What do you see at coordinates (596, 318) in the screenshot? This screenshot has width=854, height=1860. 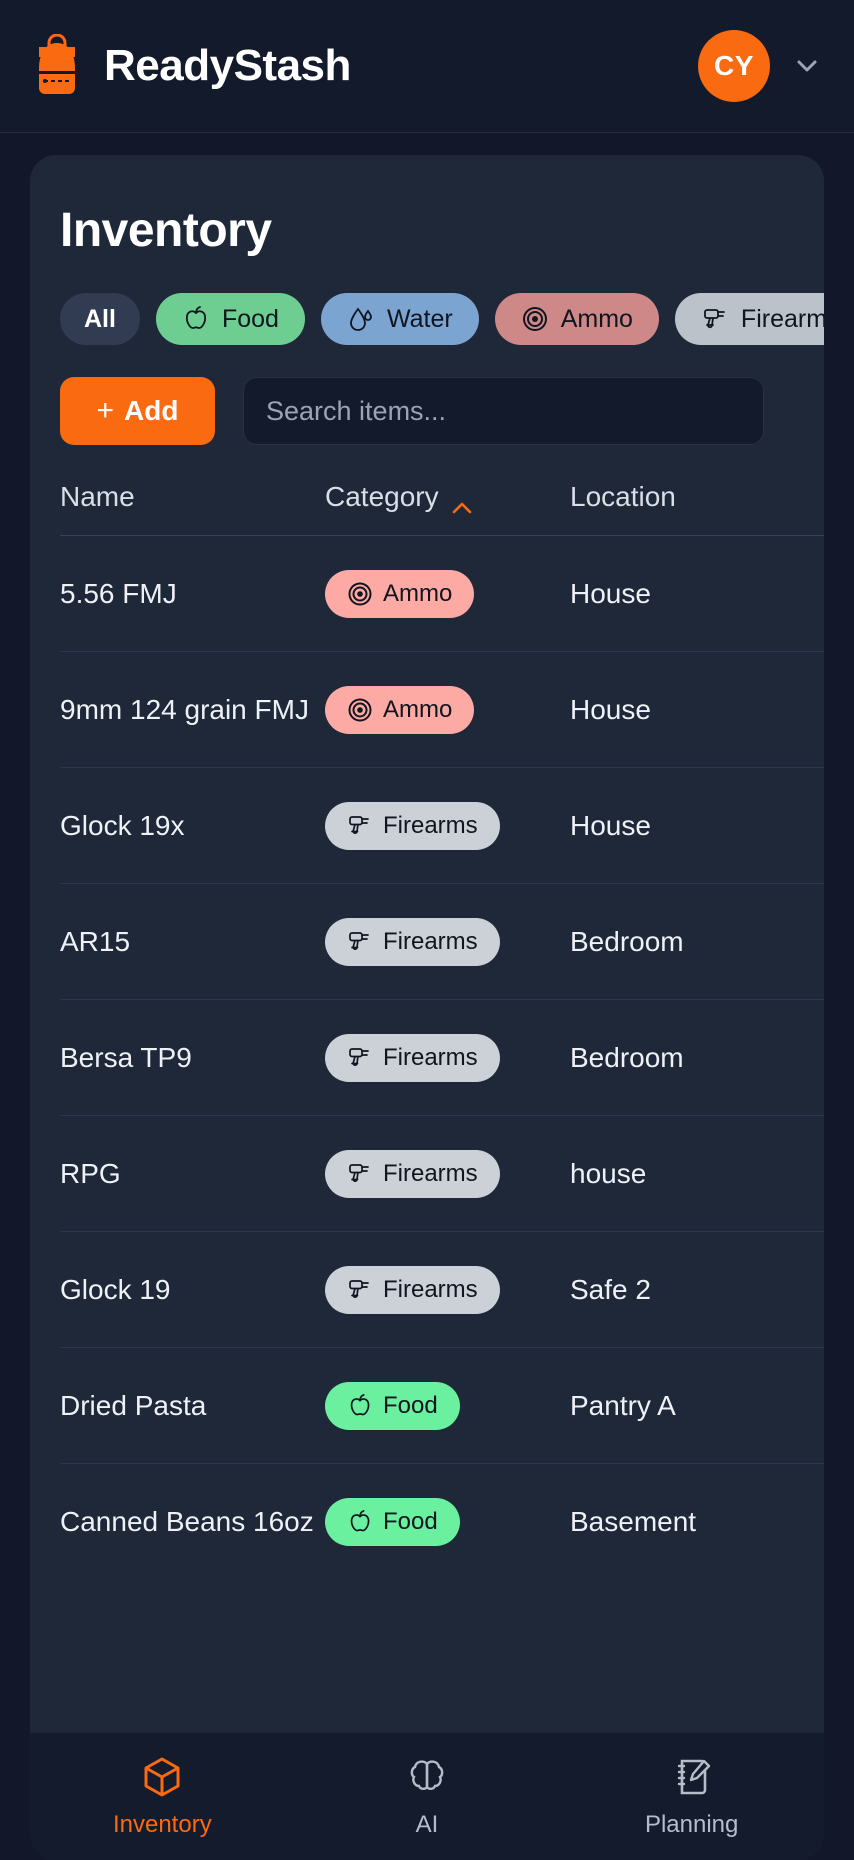 I see `filter-chip-label: Ammo` at bounding box center [596, 318].